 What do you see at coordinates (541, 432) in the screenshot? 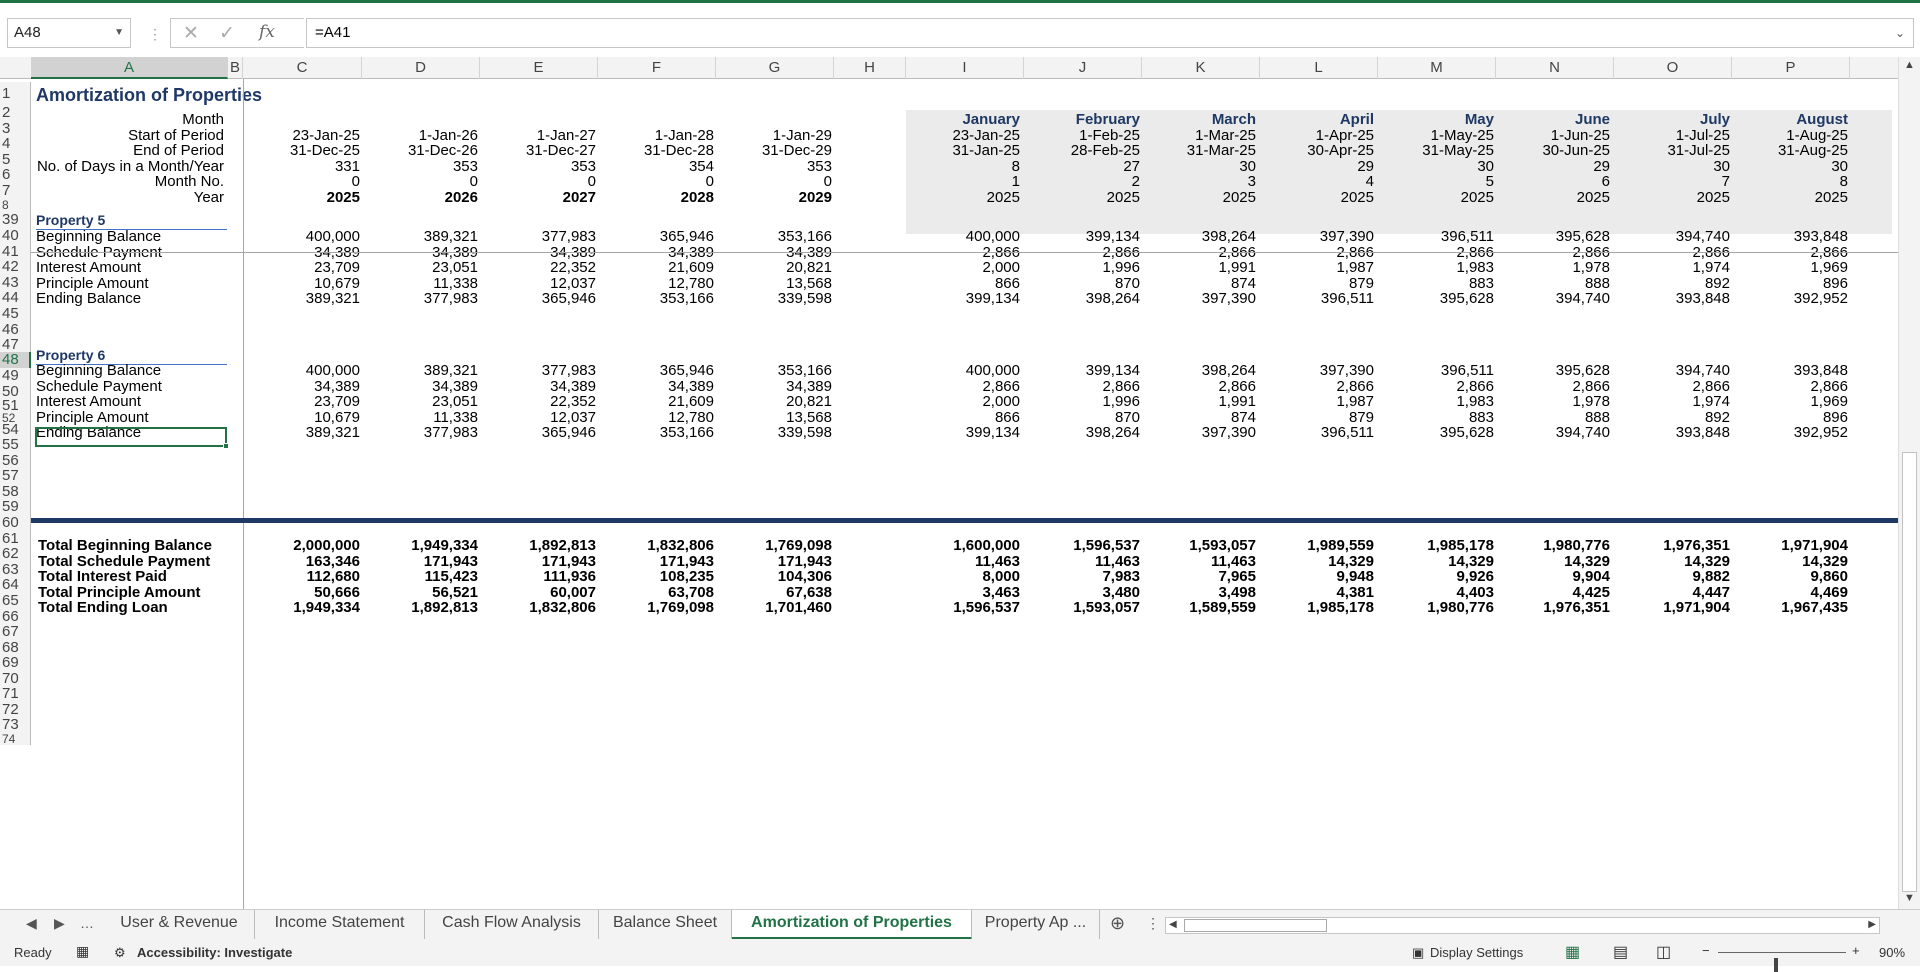
I see `value-cell: 365,946` at bounding box center [541, 432].